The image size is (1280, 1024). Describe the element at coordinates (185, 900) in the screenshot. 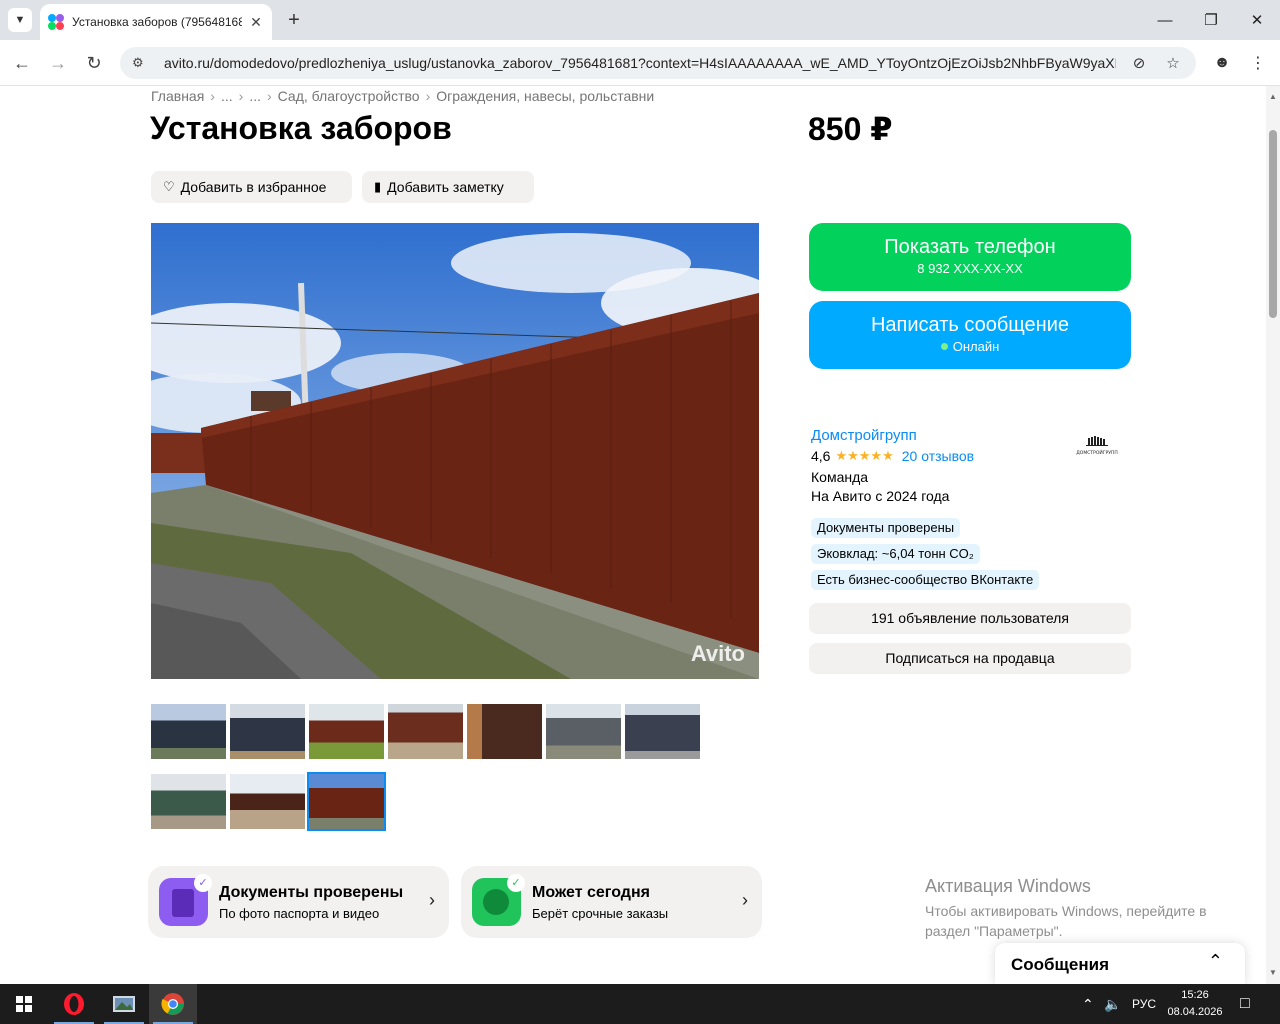

I see `passport-icon: ✓` at that location.